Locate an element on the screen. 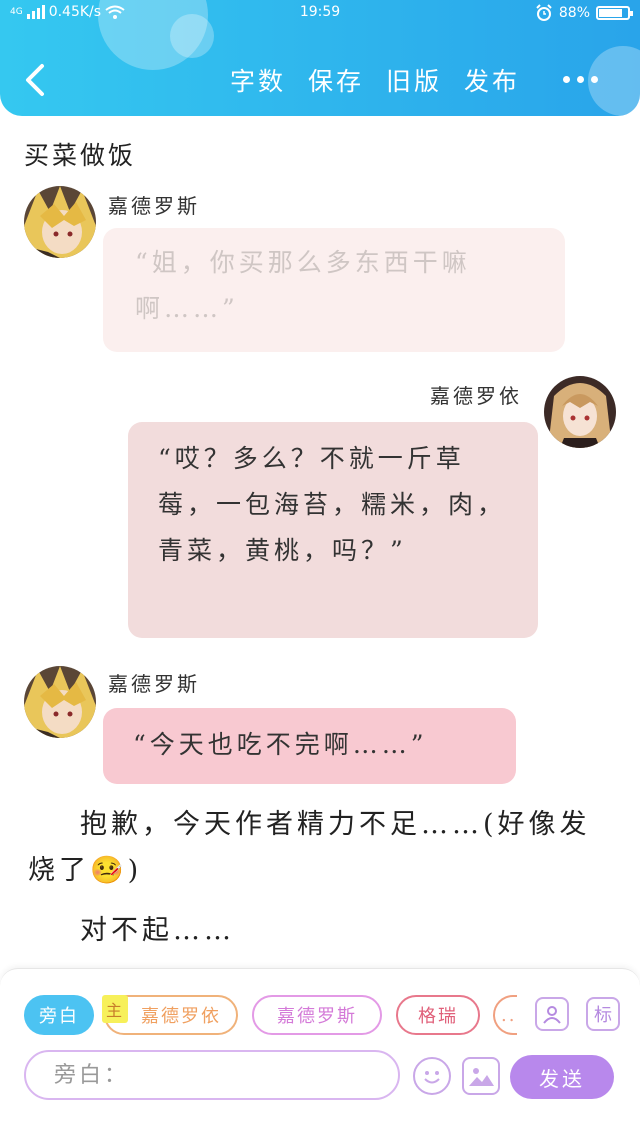  status-bar: 4G 0.45K/s 19:59 88% is located at coordinates (320, 16).